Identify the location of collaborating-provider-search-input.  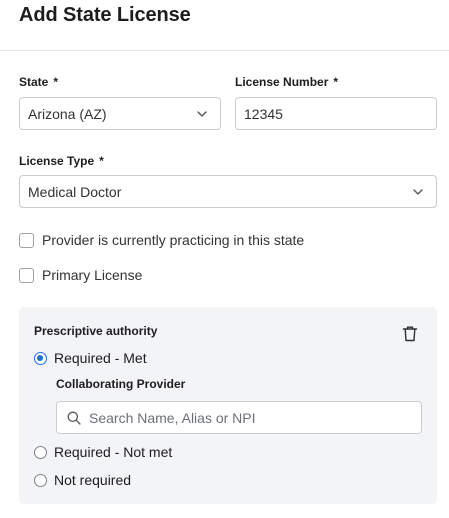
(239, 417).